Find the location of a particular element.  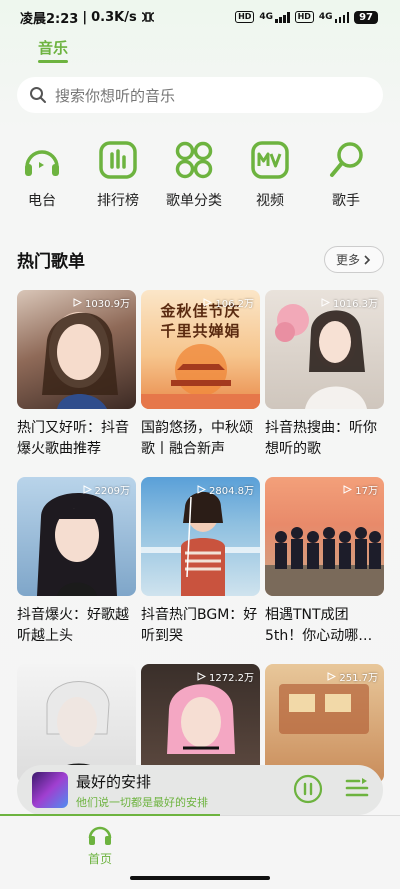

playlist-card: 1016.3万 抖音热搜曲：听你想听的歌 is located at coordinates (324, 375).